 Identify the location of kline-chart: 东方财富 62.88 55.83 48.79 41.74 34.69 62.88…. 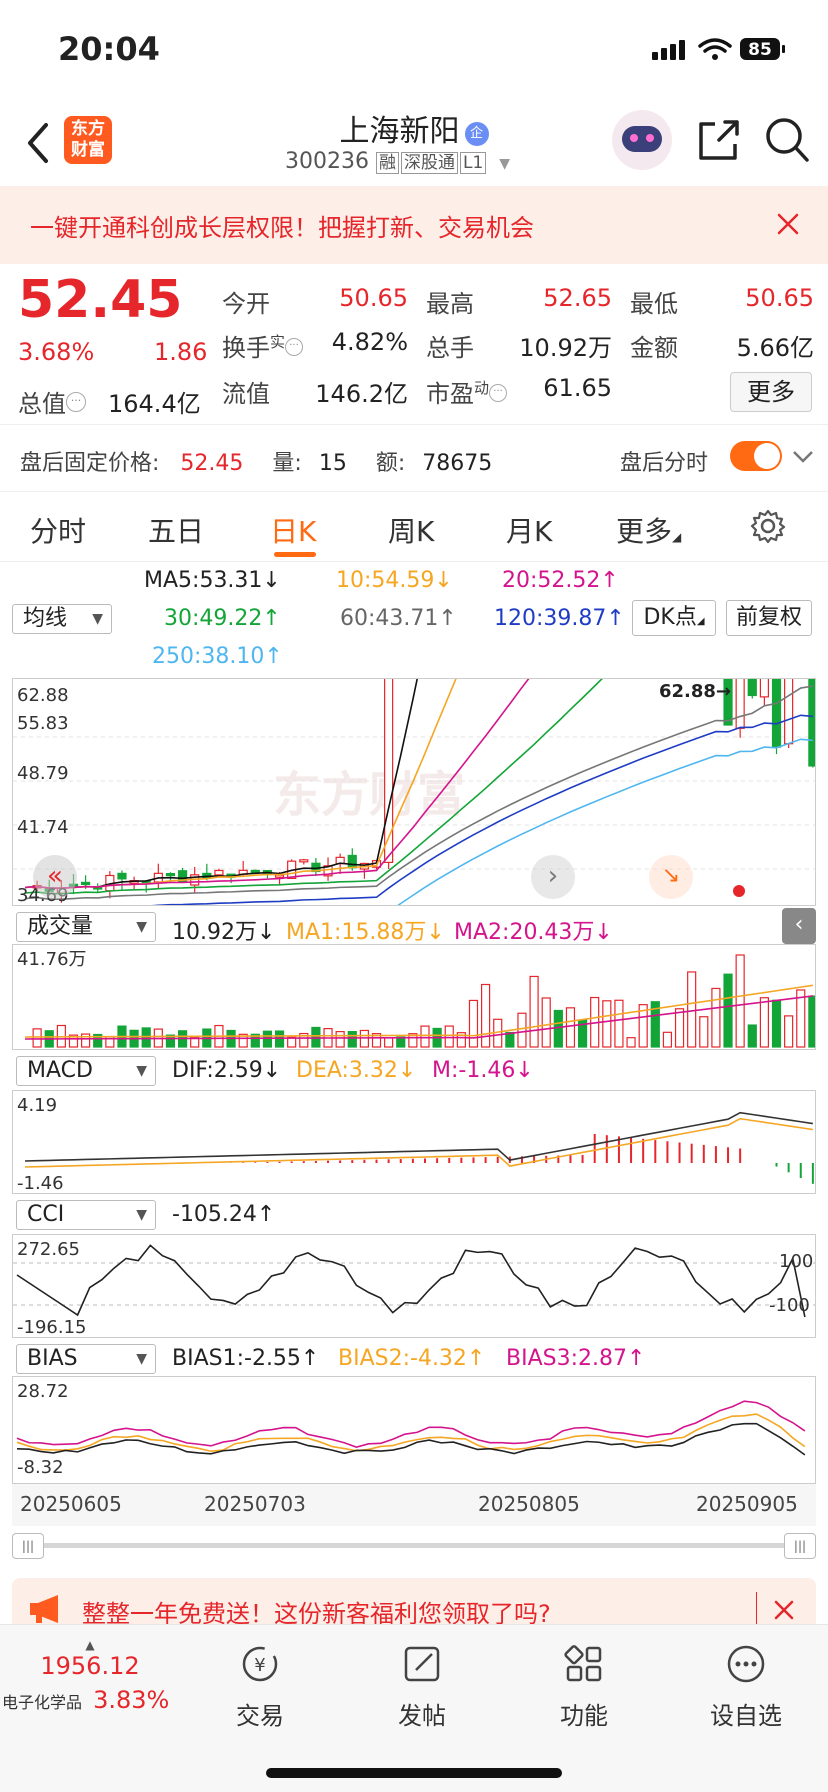
(414, 792).